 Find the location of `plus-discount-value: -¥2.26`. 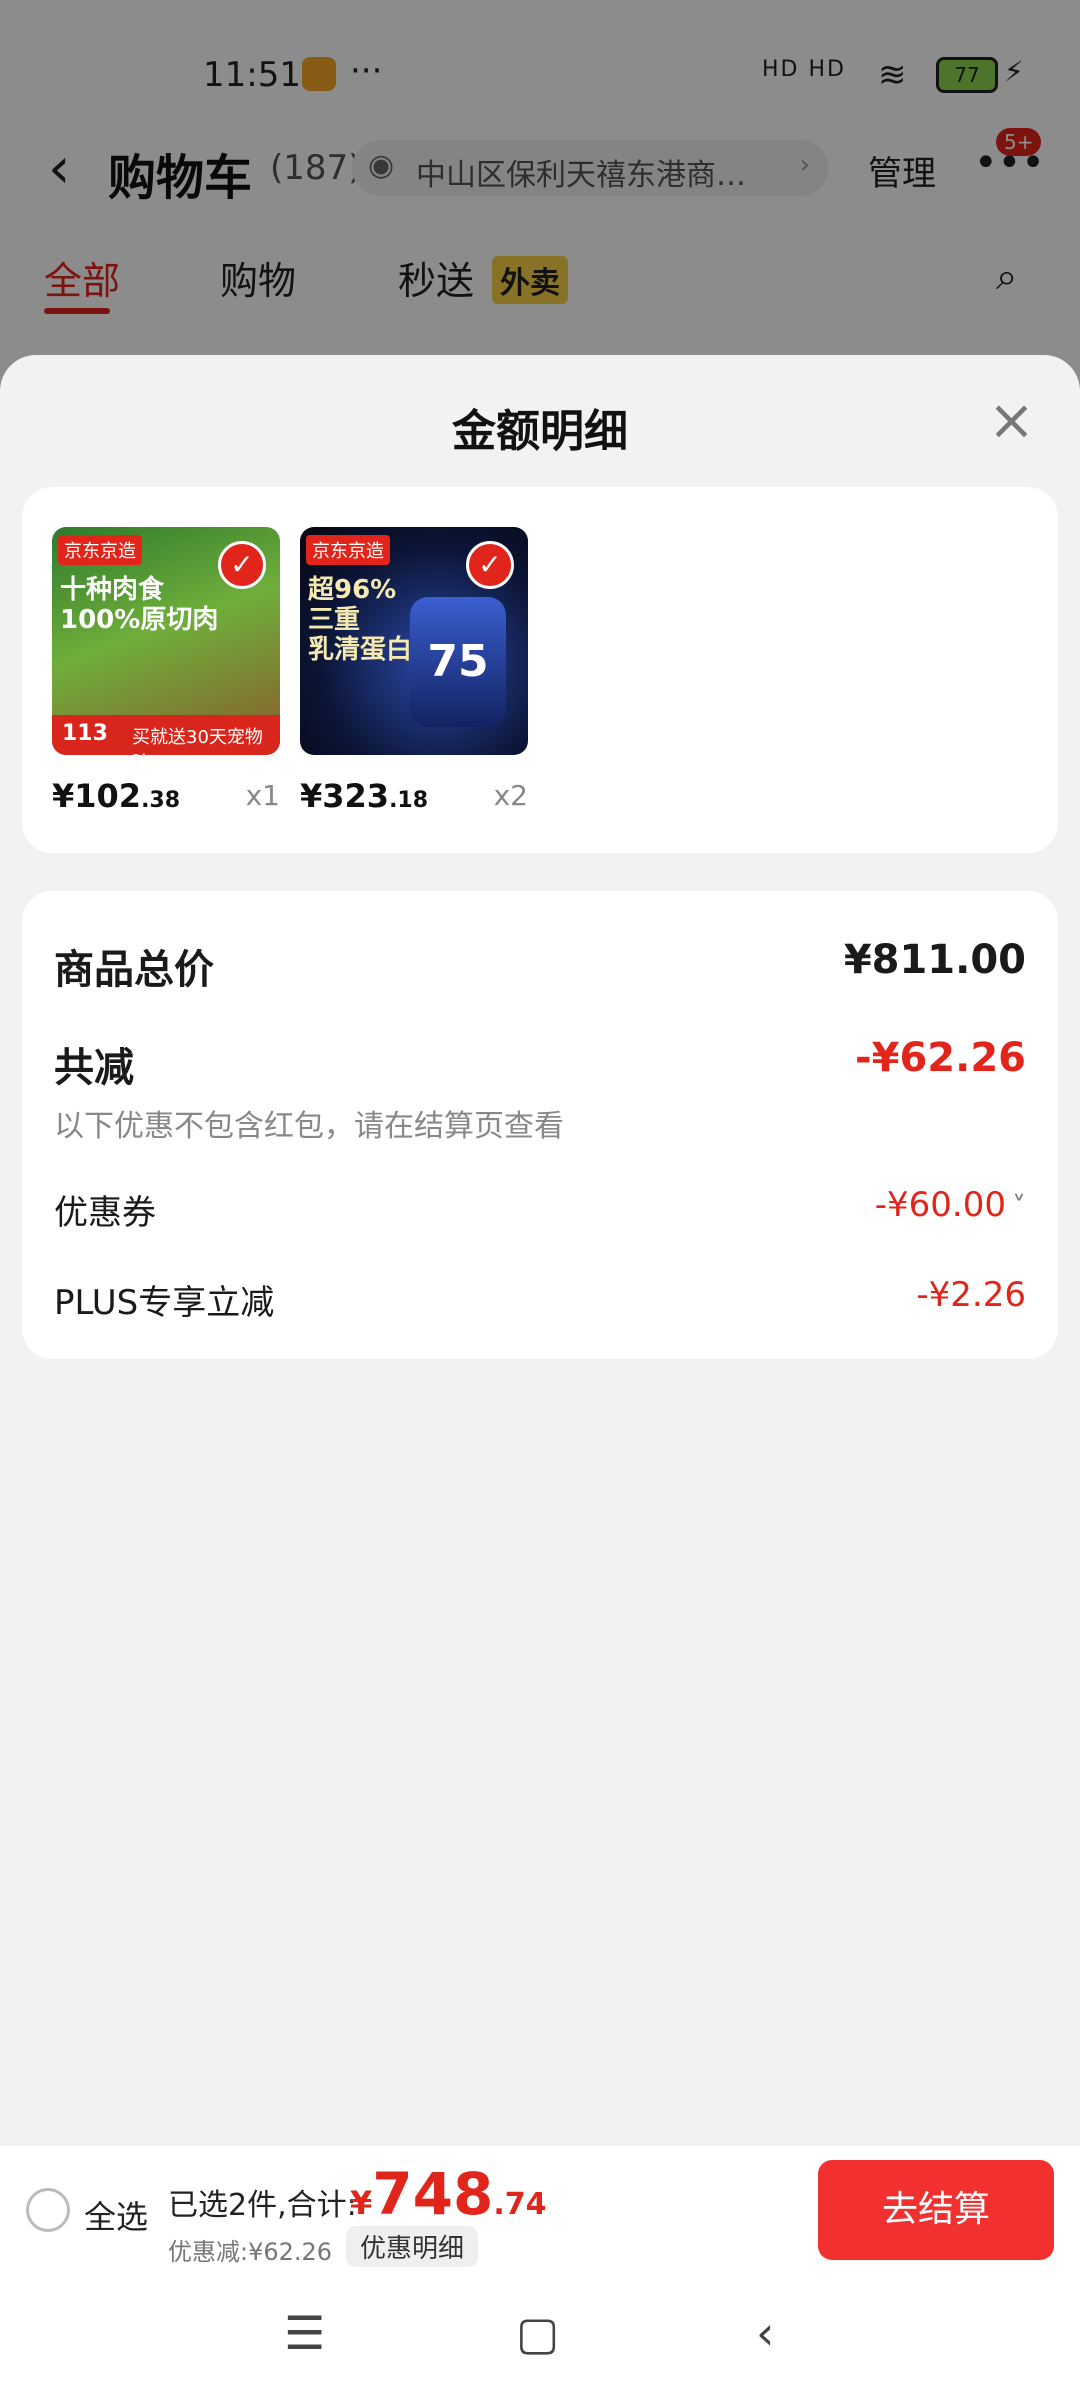

plus-discount-value: -¥2.26 is located at coordinates (971, 1295).